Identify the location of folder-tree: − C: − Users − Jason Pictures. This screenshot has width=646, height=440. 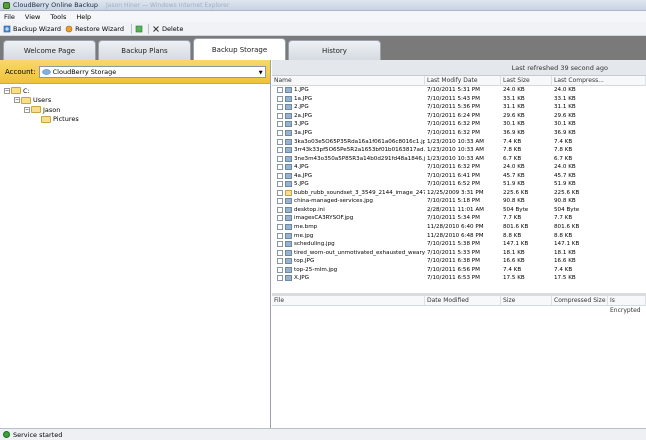
(135, 104).